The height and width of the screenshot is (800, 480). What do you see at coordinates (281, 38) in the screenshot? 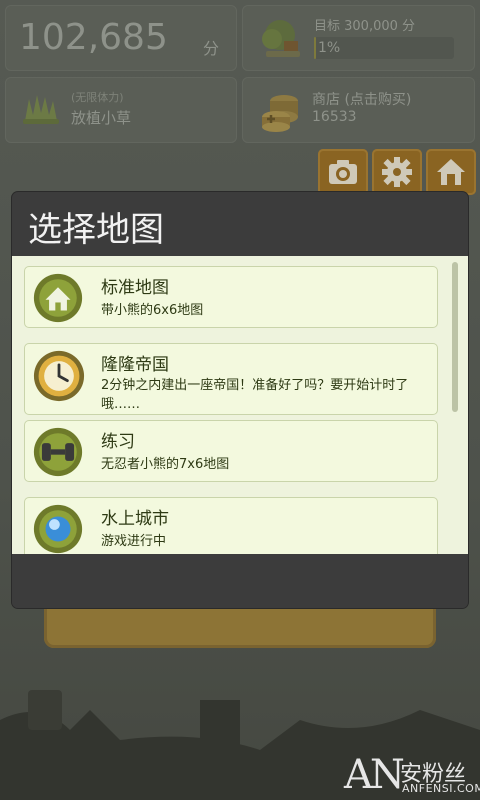
I see `tree-icon` at bounding box center [281, 38].